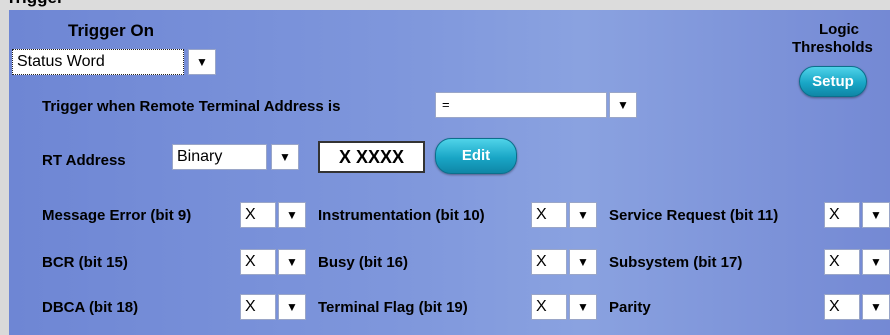  I want to click on rt-address-format-select: Binary ▼, so click(236, 157).